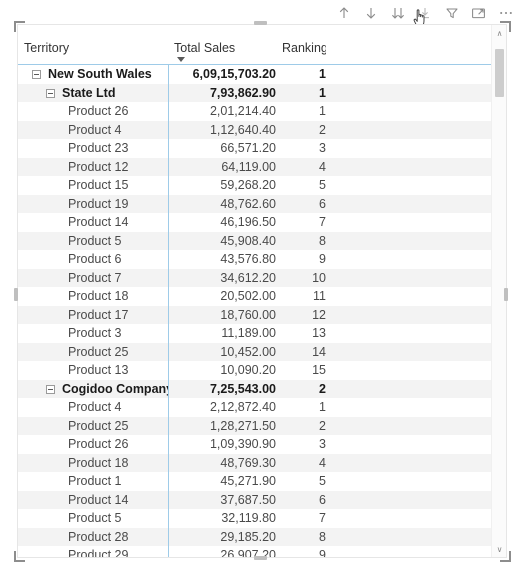 The width and height of the screenshot is (525, 585). I want to click on table-row: Product 18 48,769.30 4, so click(254, 462).